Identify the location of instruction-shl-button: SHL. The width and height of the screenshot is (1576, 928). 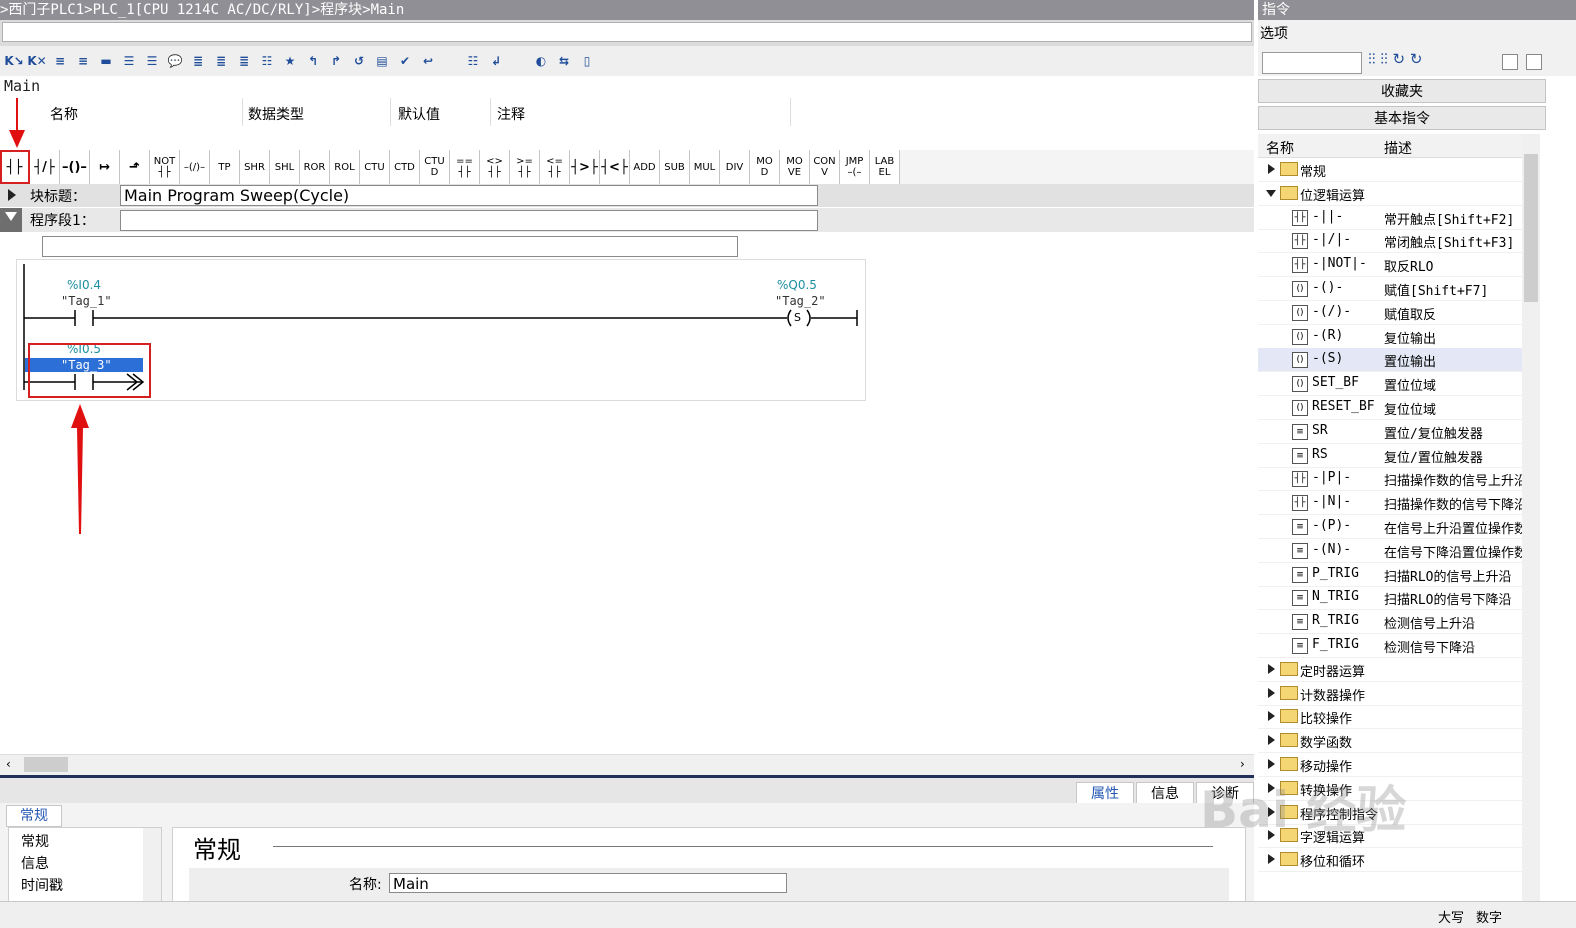
(285, 167).